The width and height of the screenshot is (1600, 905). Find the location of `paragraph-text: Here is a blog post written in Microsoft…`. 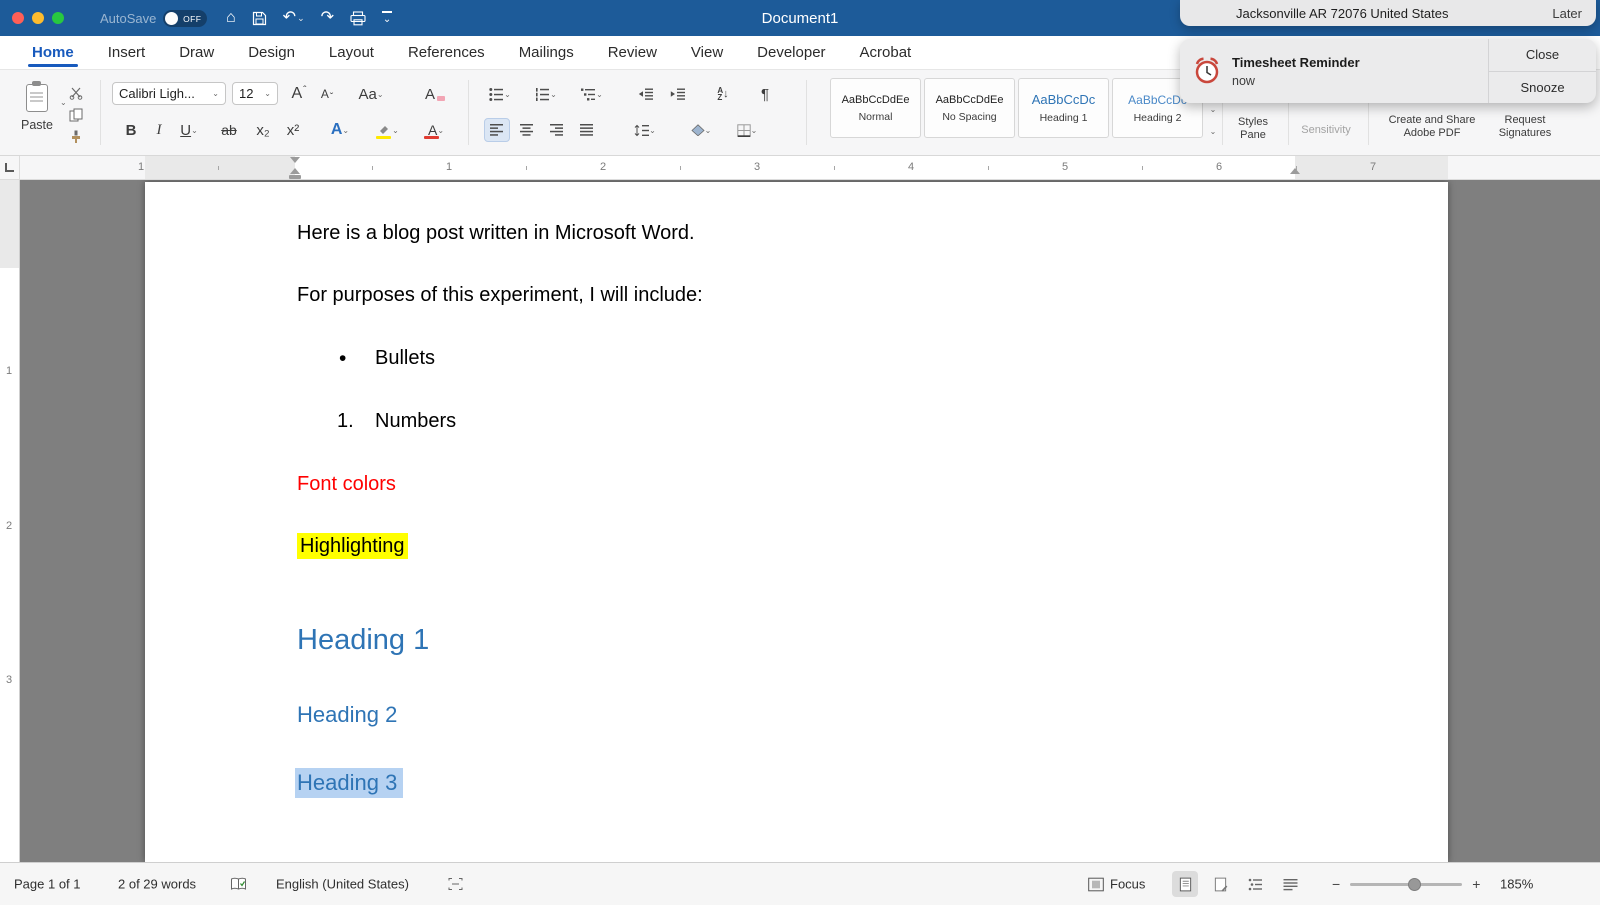

paragraph-text: Here is a blog post written in Microsoft… is located at coordinates (496, 233).